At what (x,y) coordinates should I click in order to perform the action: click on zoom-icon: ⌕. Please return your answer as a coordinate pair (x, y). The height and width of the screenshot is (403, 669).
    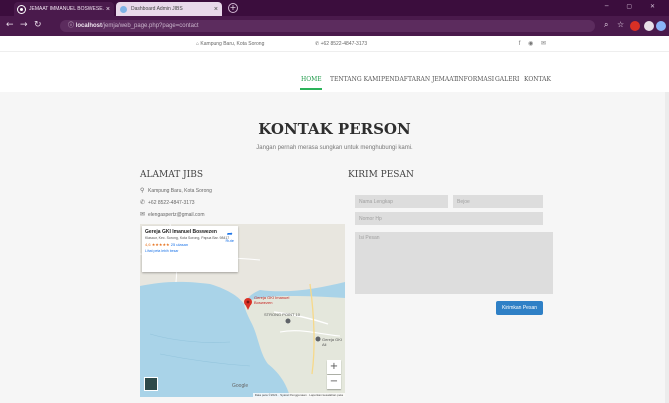
    Looking at the image, I should click on (606, 25).